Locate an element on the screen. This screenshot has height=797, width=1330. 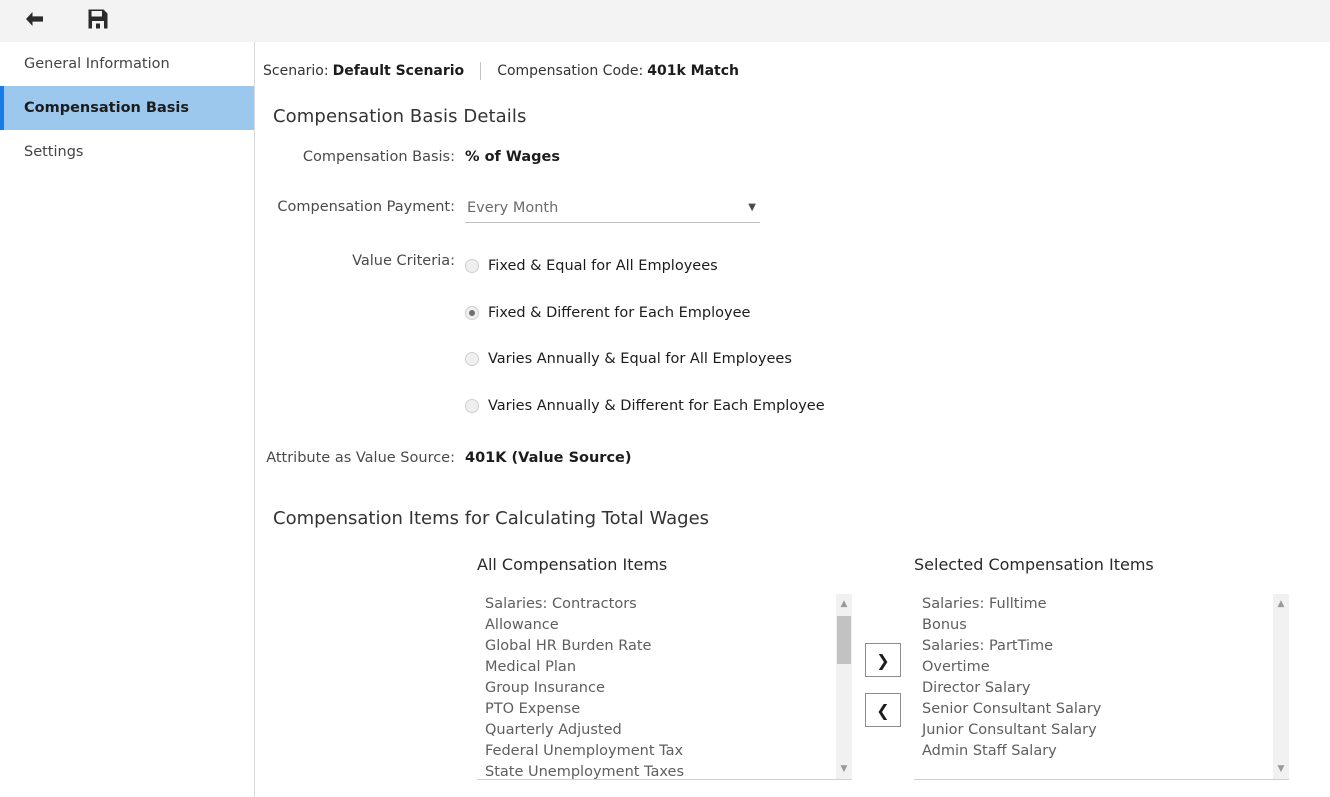
radio-label: Fixed & Different for Each Employee is located at coordinates (619, 312).